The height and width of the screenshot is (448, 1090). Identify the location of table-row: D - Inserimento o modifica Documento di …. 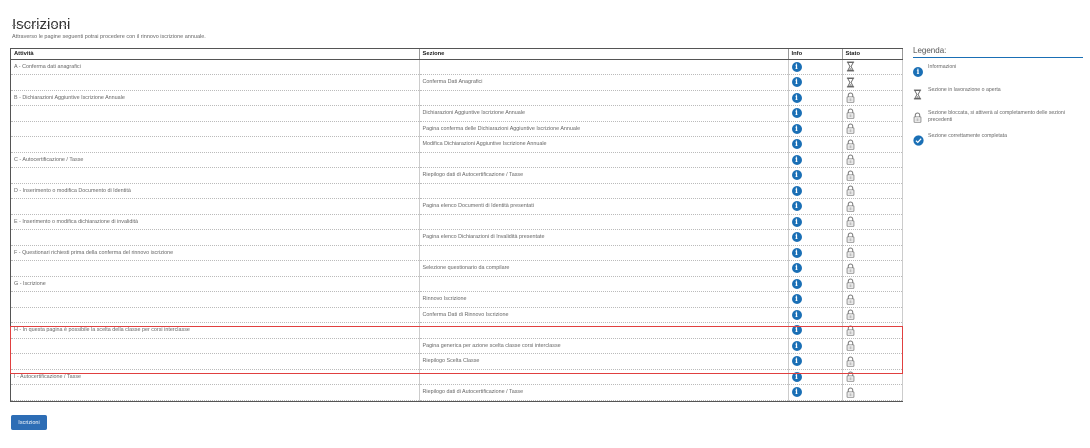
(457, 191).